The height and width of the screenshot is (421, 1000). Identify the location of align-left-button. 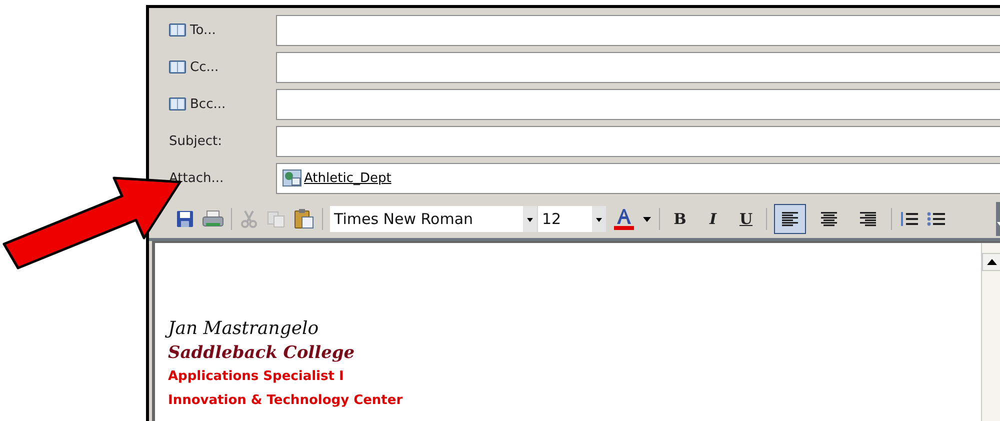
(790, 219).